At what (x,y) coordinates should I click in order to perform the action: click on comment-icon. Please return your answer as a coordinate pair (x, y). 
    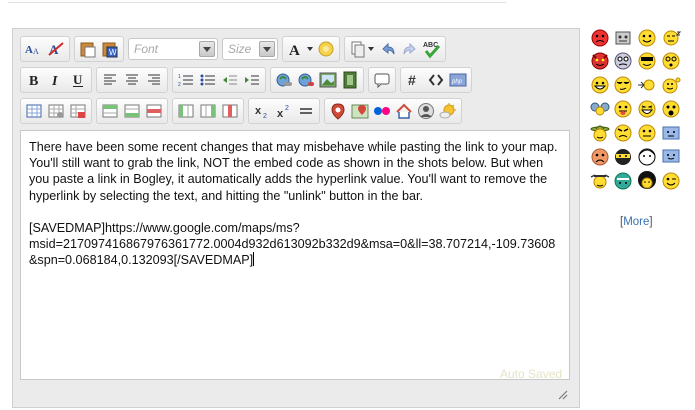
    Looking at the image, I should click on (382, 80).